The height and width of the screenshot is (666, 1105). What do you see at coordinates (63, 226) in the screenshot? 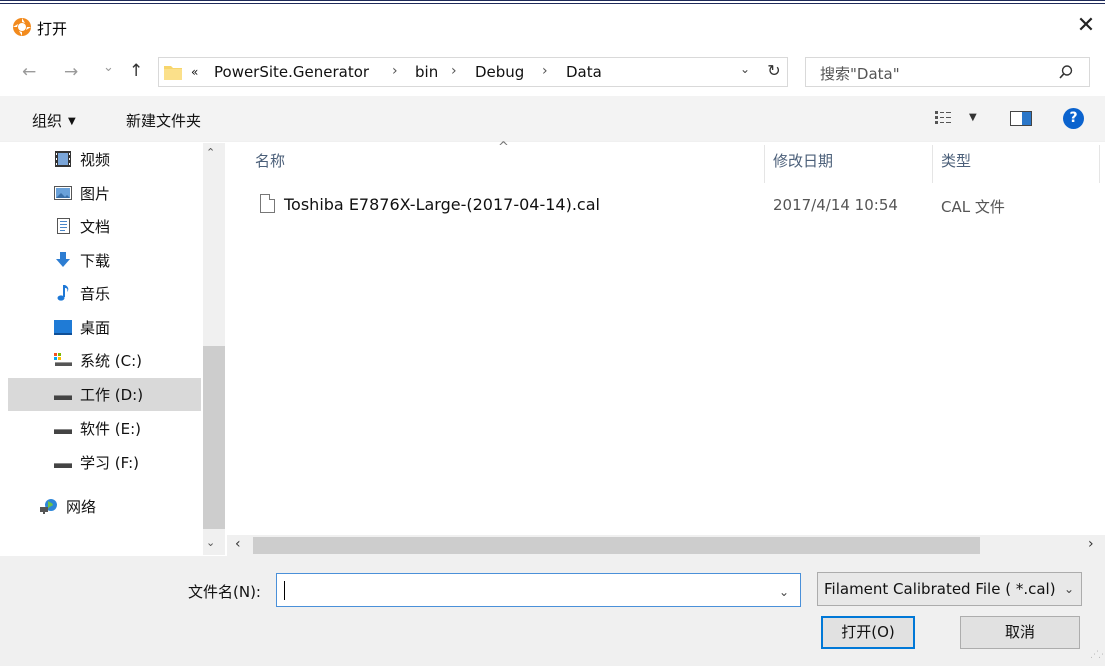
I see `documents-icon` at bounding box center [63, 226].